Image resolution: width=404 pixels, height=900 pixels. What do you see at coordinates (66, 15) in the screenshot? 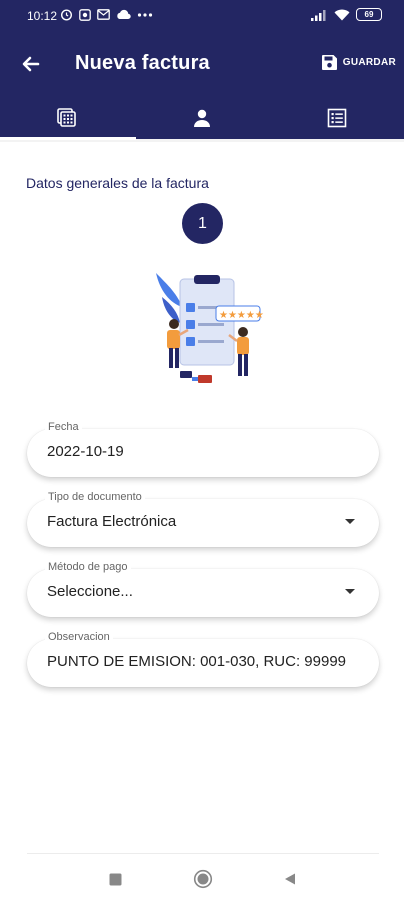
I see `alarm-icon` at bounding box center [66, 15].